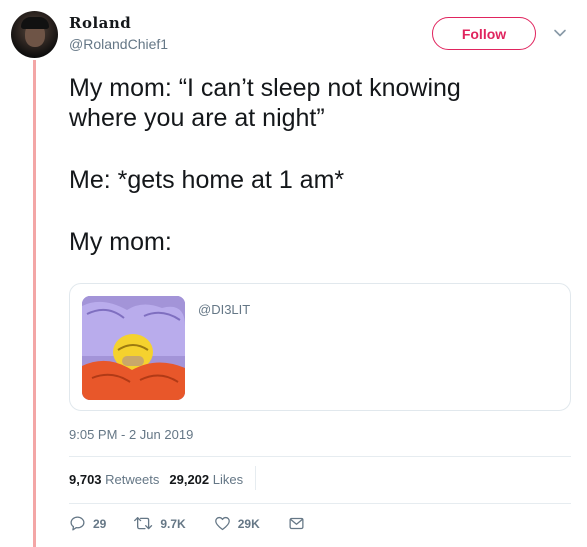  What do you see at coordinates (484, 33) in the screenshot?
I see `follow-button: Follow` at bounding box center [484, 33].